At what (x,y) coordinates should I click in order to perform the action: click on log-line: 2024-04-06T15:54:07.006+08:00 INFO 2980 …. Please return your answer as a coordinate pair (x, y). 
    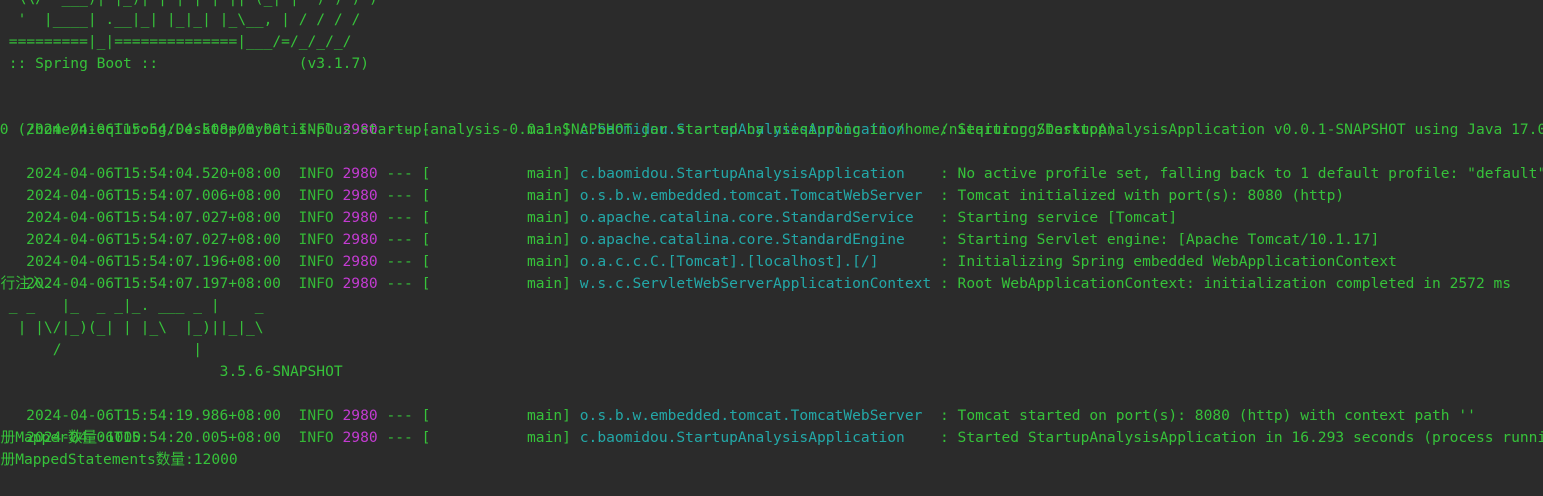
    Looking at the image, I should click on (685, 195).